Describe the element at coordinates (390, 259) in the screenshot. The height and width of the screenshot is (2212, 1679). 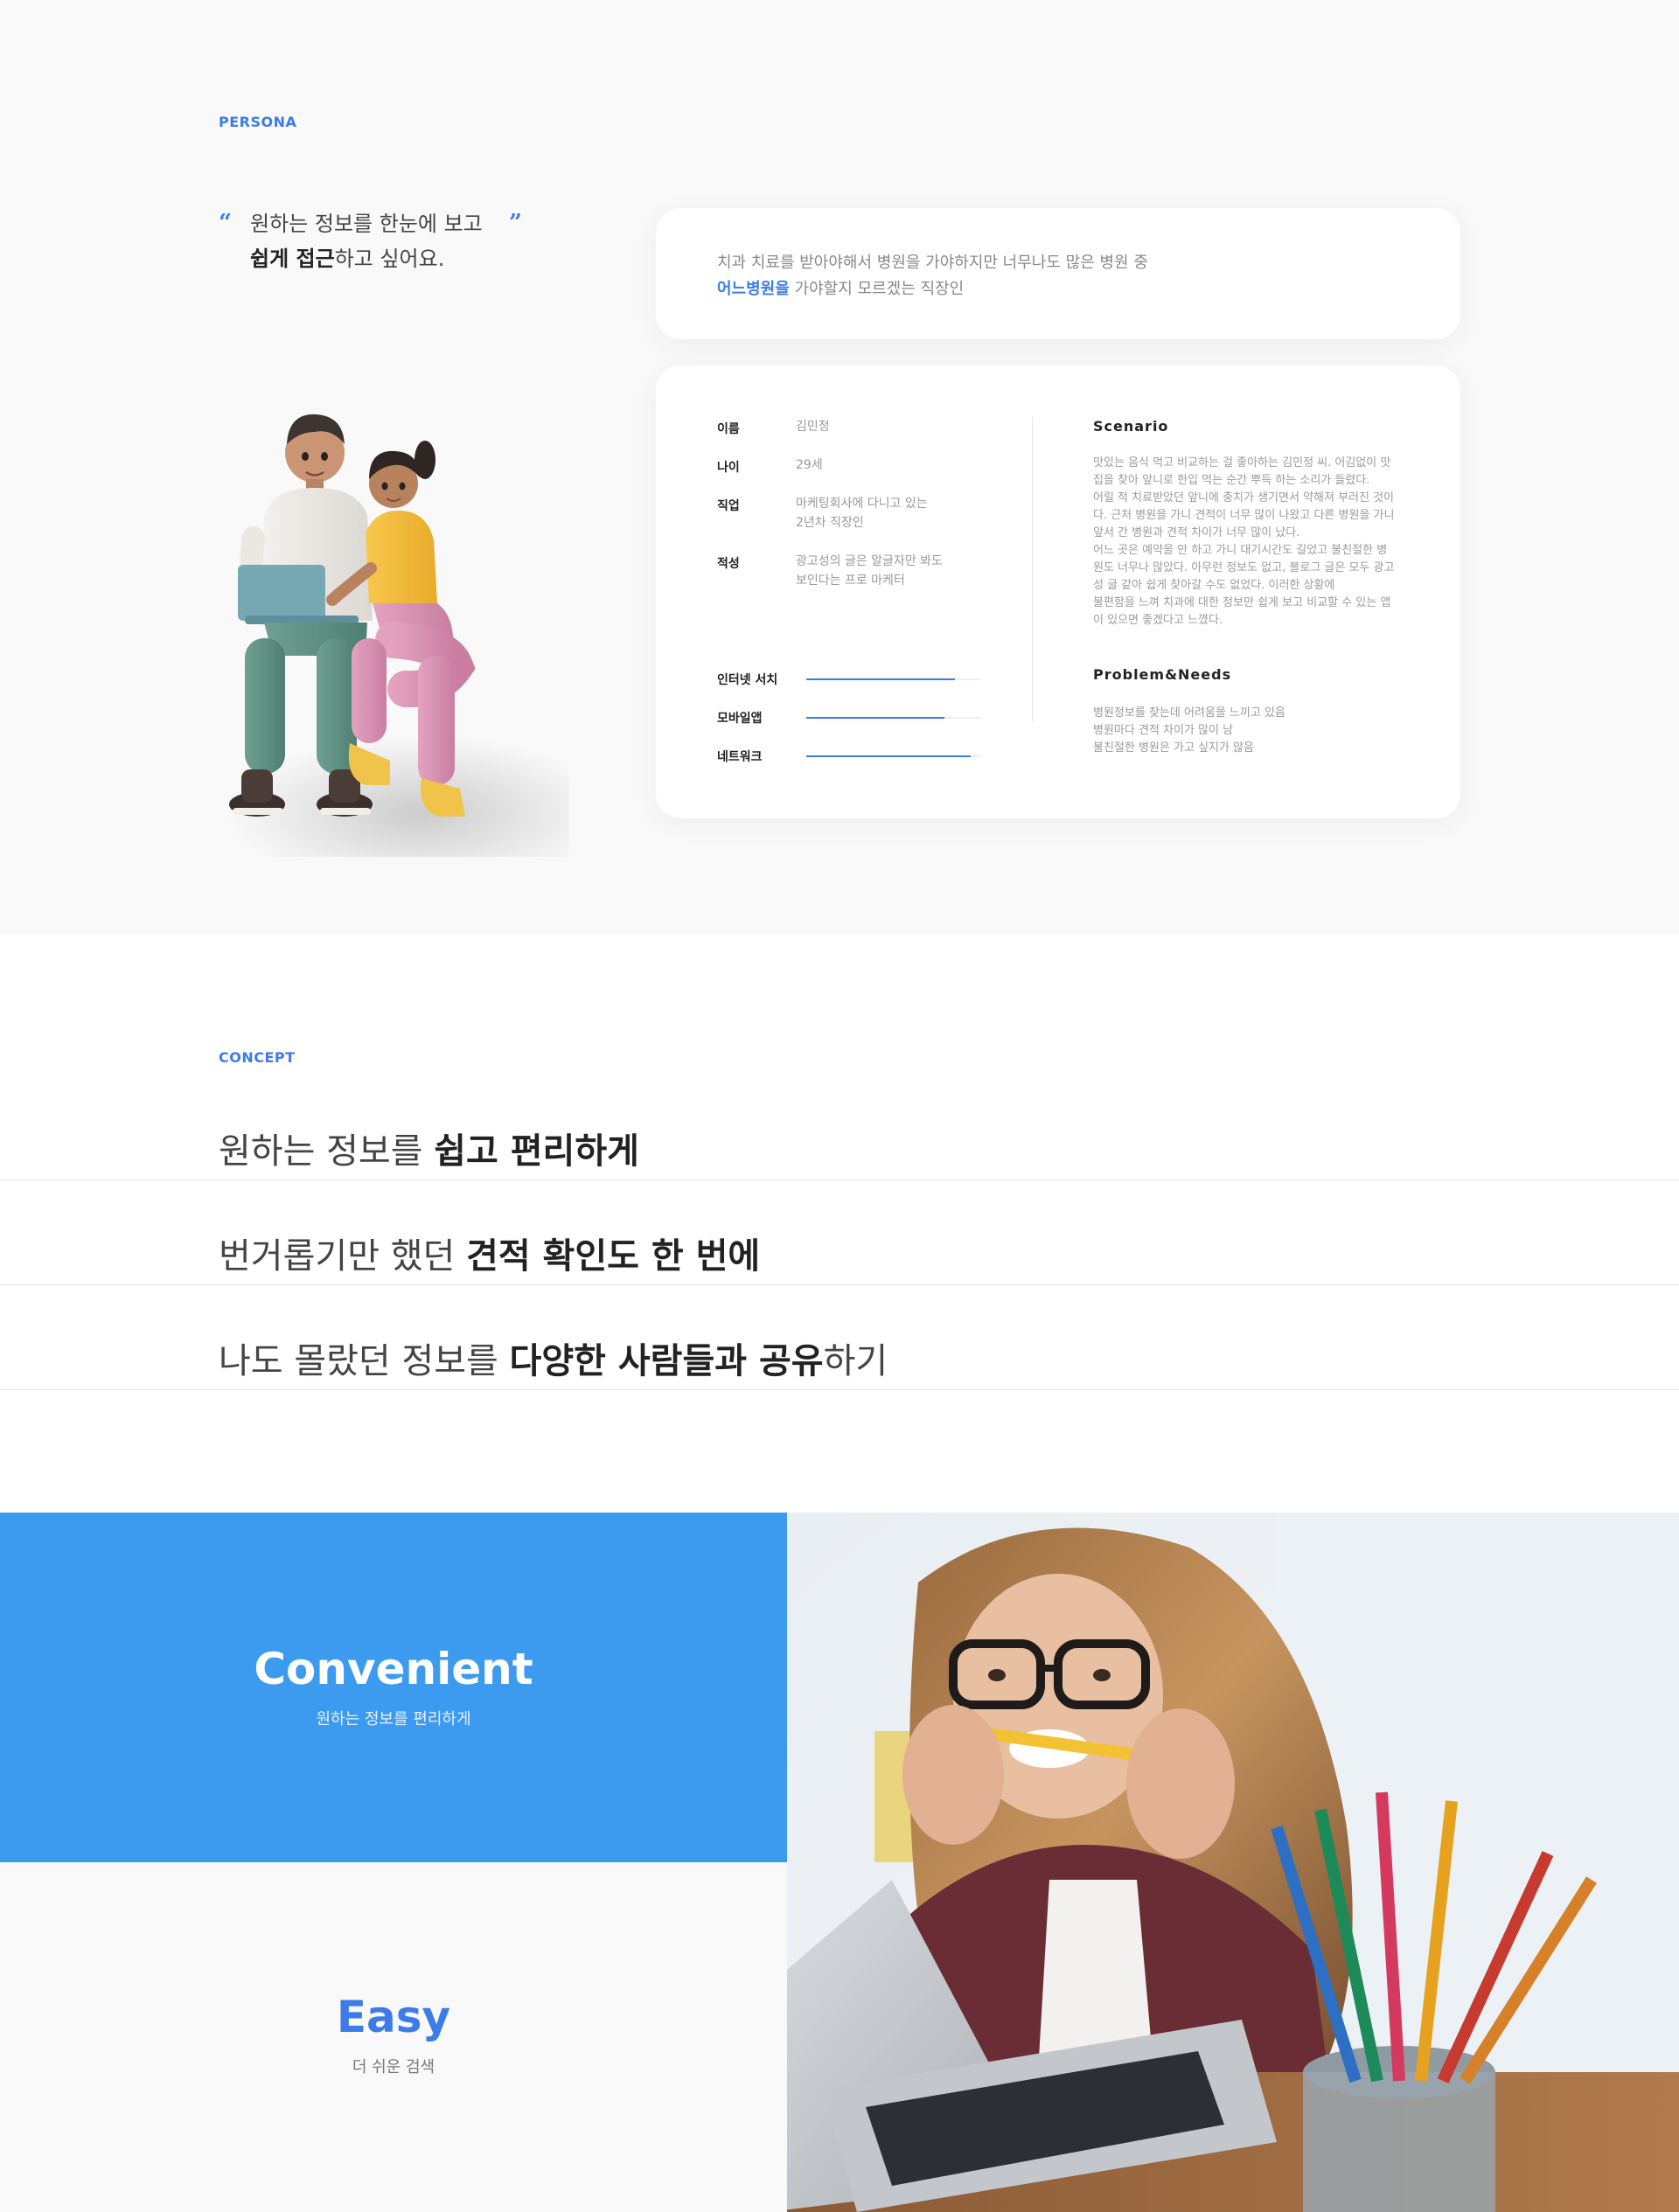
I see `quote-rest: 하고 싶어요.` at that location.